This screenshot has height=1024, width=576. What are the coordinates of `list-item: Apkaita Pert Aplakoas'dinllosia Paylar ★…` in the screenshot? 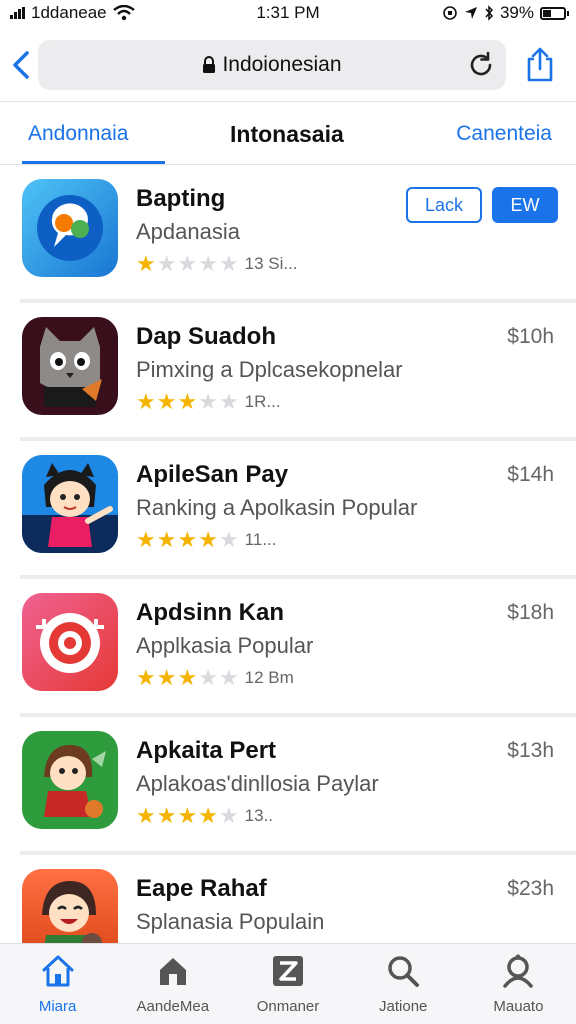 It's located at (288, 786).